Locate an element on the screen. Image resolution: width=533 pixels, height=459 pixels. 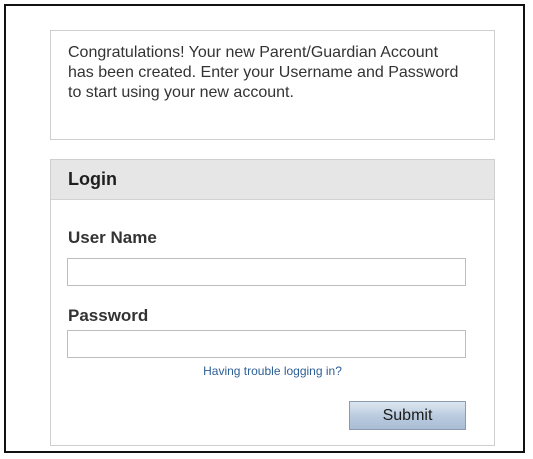
password-label: Password is located at coordinates (108, 315).